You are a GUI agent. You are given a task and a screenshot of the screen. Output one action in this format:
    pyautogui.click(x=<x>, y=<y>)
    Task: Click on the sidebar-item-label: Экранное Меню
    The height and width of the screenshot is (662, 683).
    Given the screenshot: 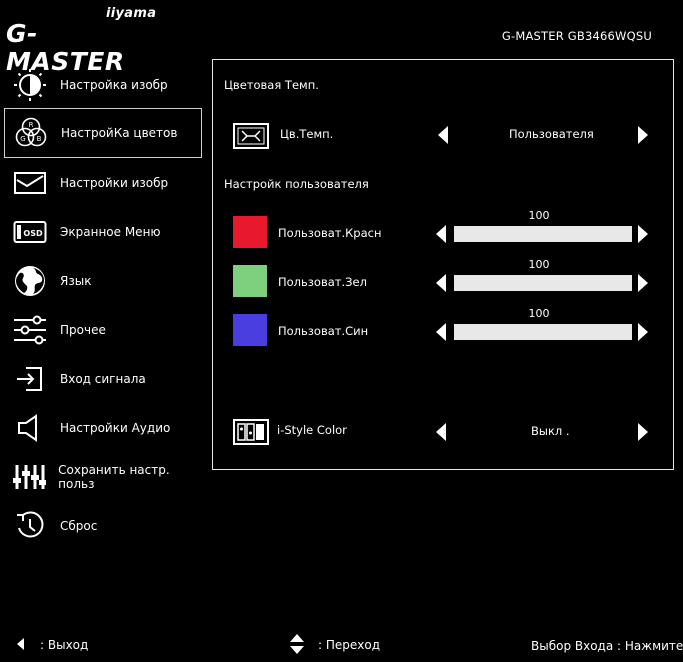 What is the action you would take?
    pyautogui.click(x=110, y=231)
    